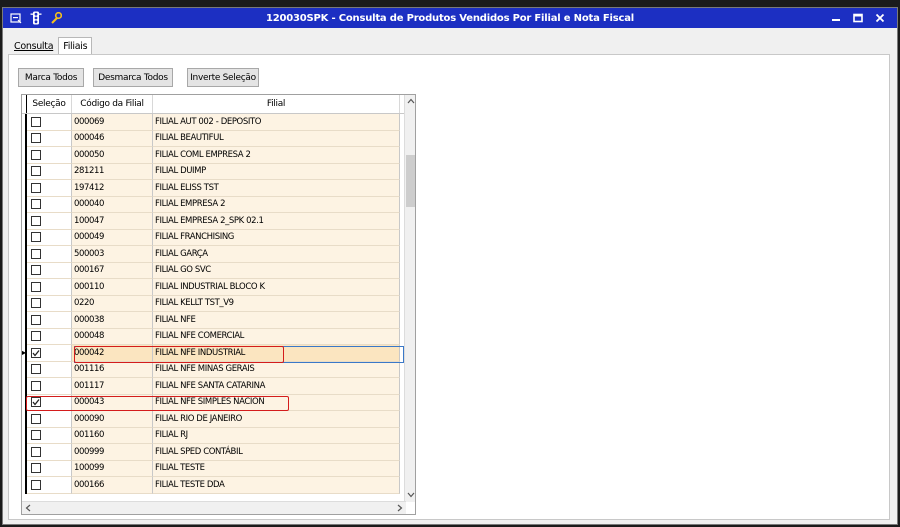  I want to click on table-row: 000040 FILIAL EMPRESA 2, so click(214, 204).